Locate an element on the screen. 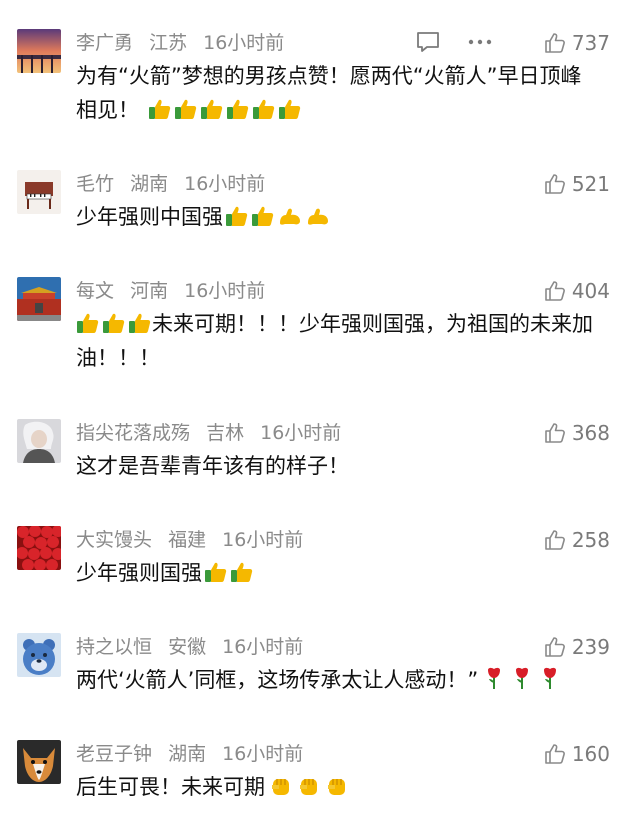 The width and height of the screenshot is (627, 825). comment-meta: 大实馒头 福建 16小时前 is located at coordinates (194, 540).